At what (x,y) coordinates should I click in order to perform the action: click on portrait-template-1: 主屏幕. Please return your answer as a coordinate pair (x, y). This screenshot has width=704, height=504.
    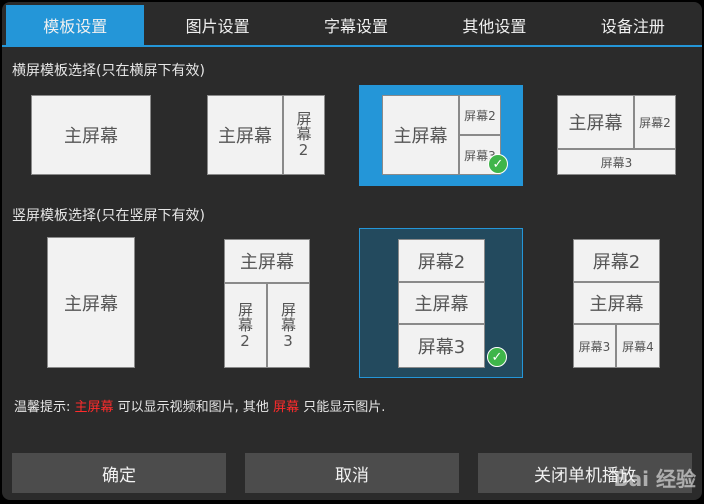
    Looking at the image, I should click on (91, 302).